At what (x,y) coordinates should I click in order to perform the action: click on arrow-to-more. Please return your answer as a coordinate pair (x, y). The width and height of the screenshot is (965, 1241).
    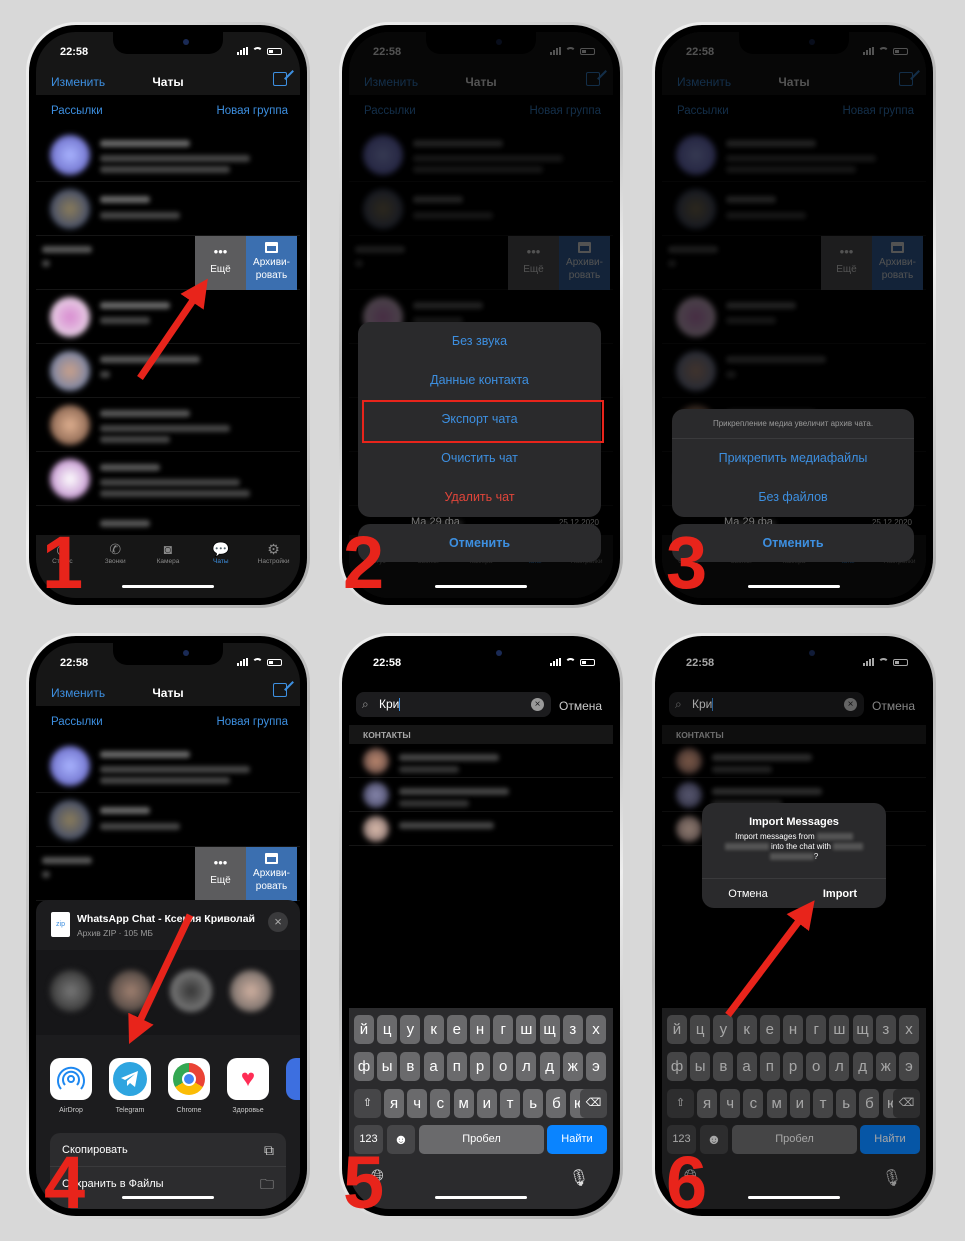
    Looking at the image, I should click on (172, 329).